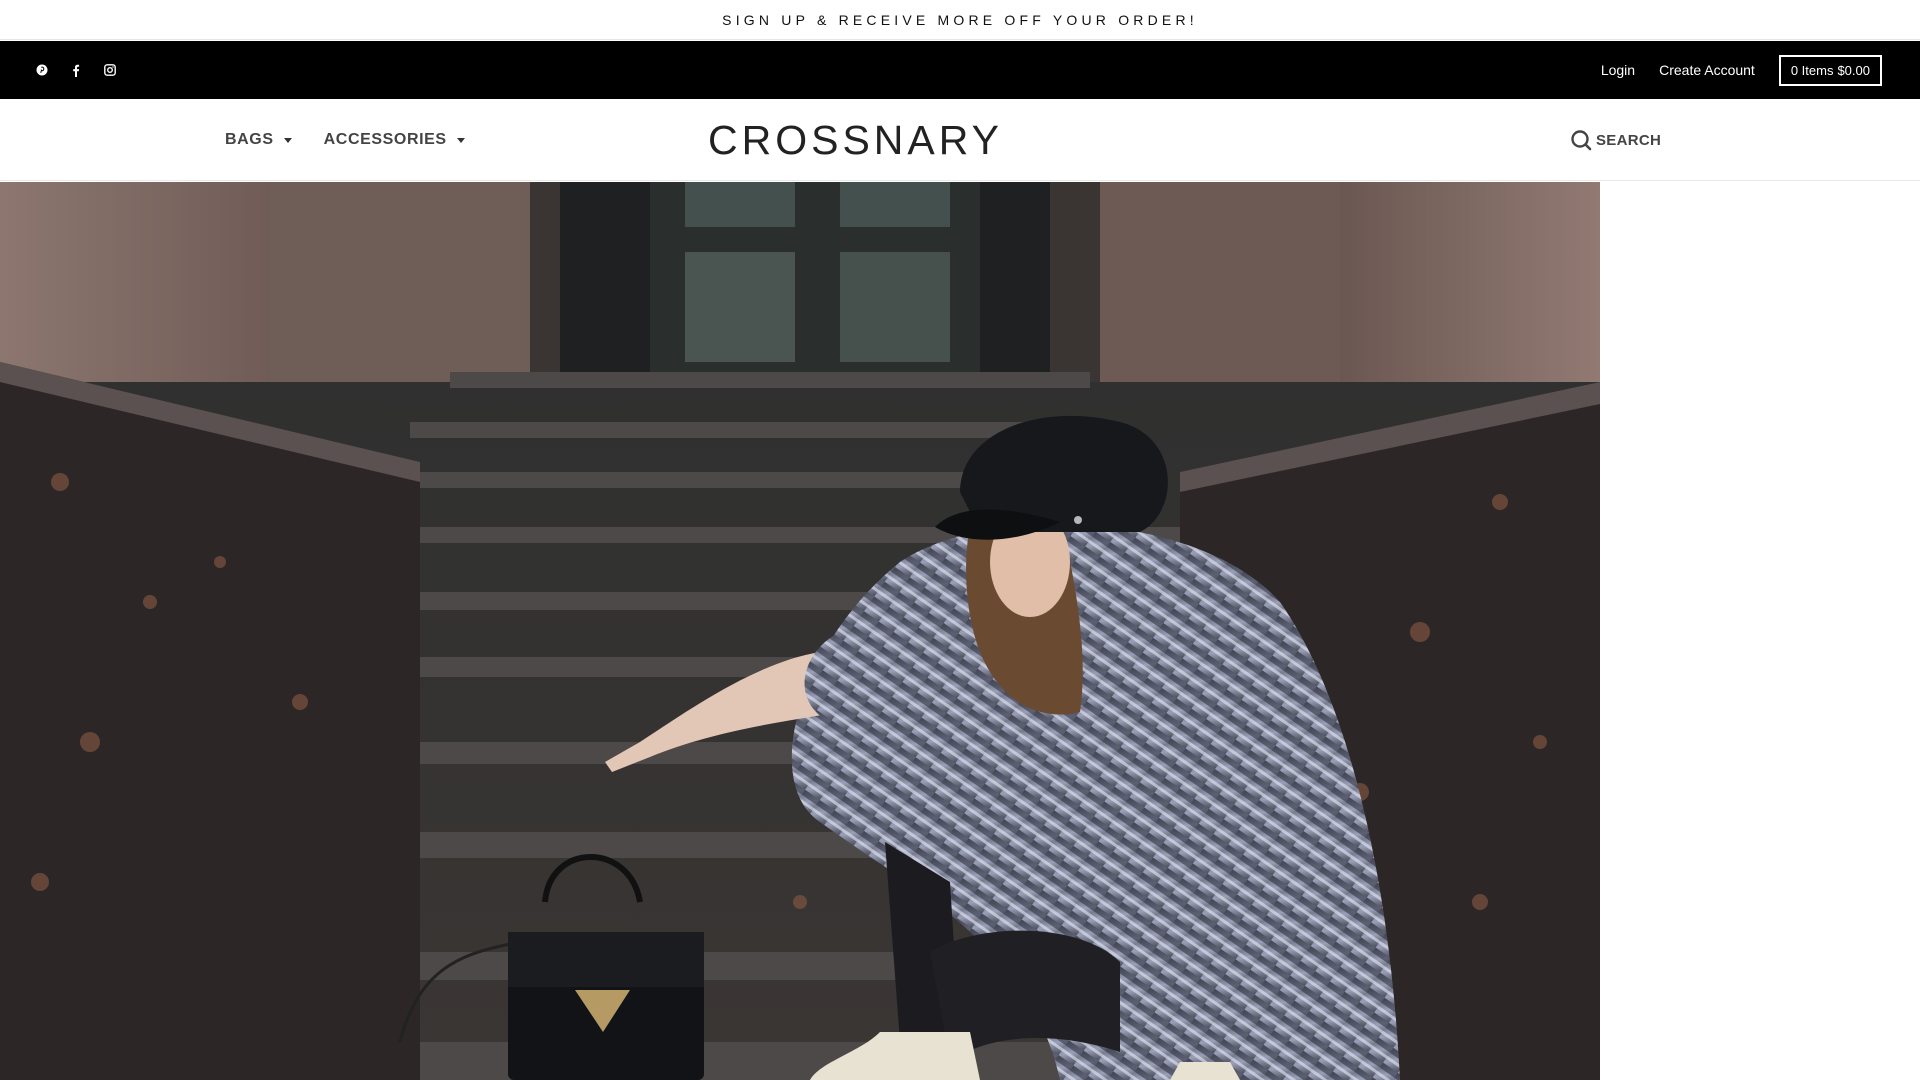 Image resolution: width=1920 pixels, height=1080 pixels. I want to click on nav-item-label: BAGS, so click(249, 139).